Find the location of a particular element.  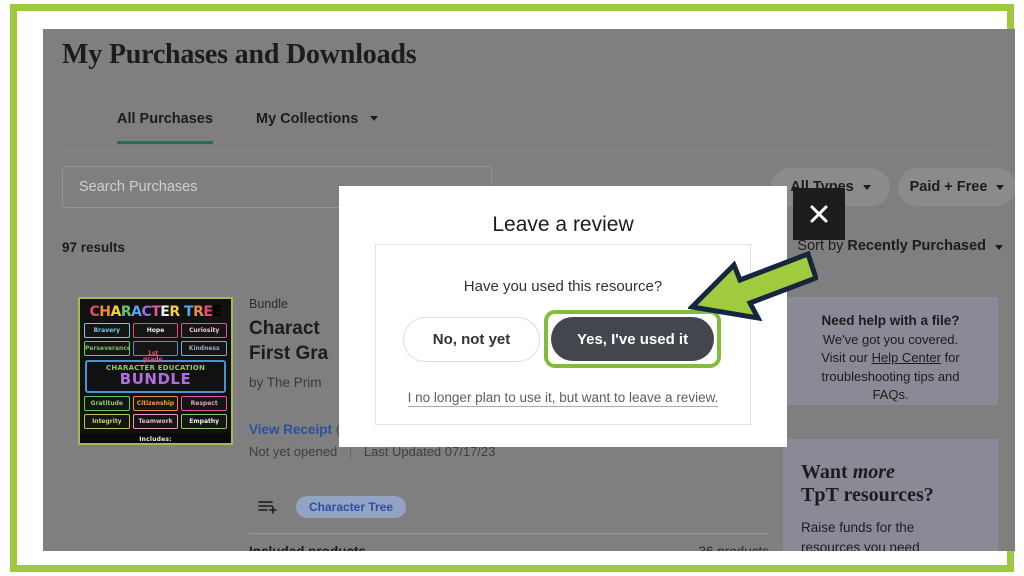

tag-row: Character Tree is located at coordinates (332, 507).